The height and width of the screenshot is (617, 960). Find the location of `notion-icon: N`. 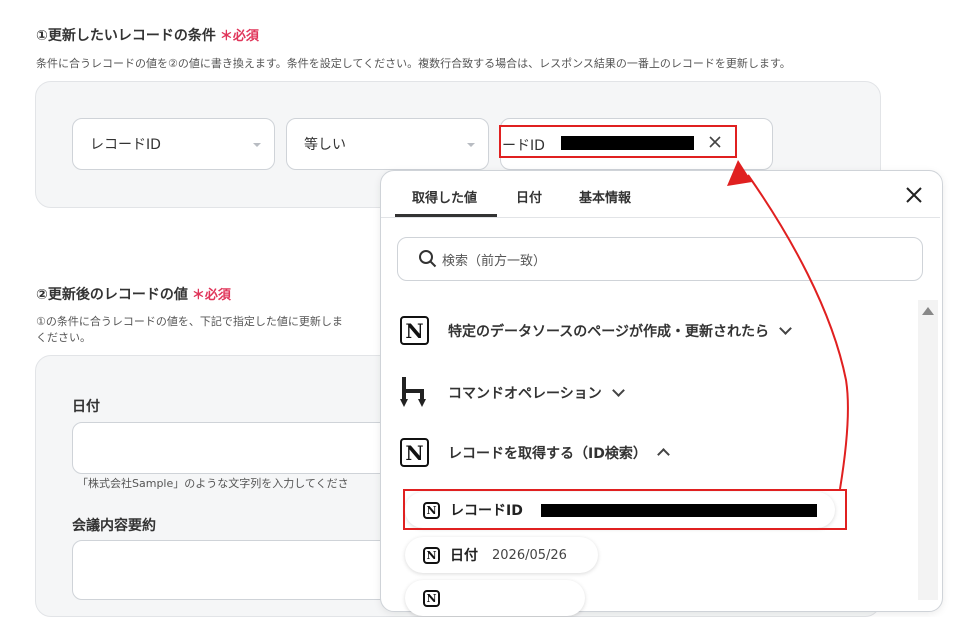

notion-icon: N is located at coordinates (431, 598).